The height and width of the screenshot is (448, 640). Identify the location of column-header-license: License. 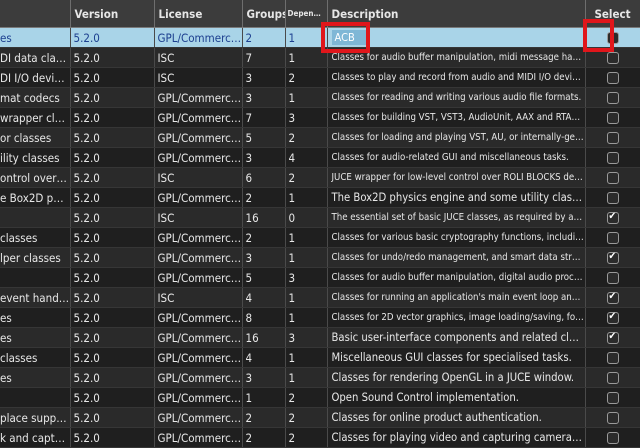
(198, 14).